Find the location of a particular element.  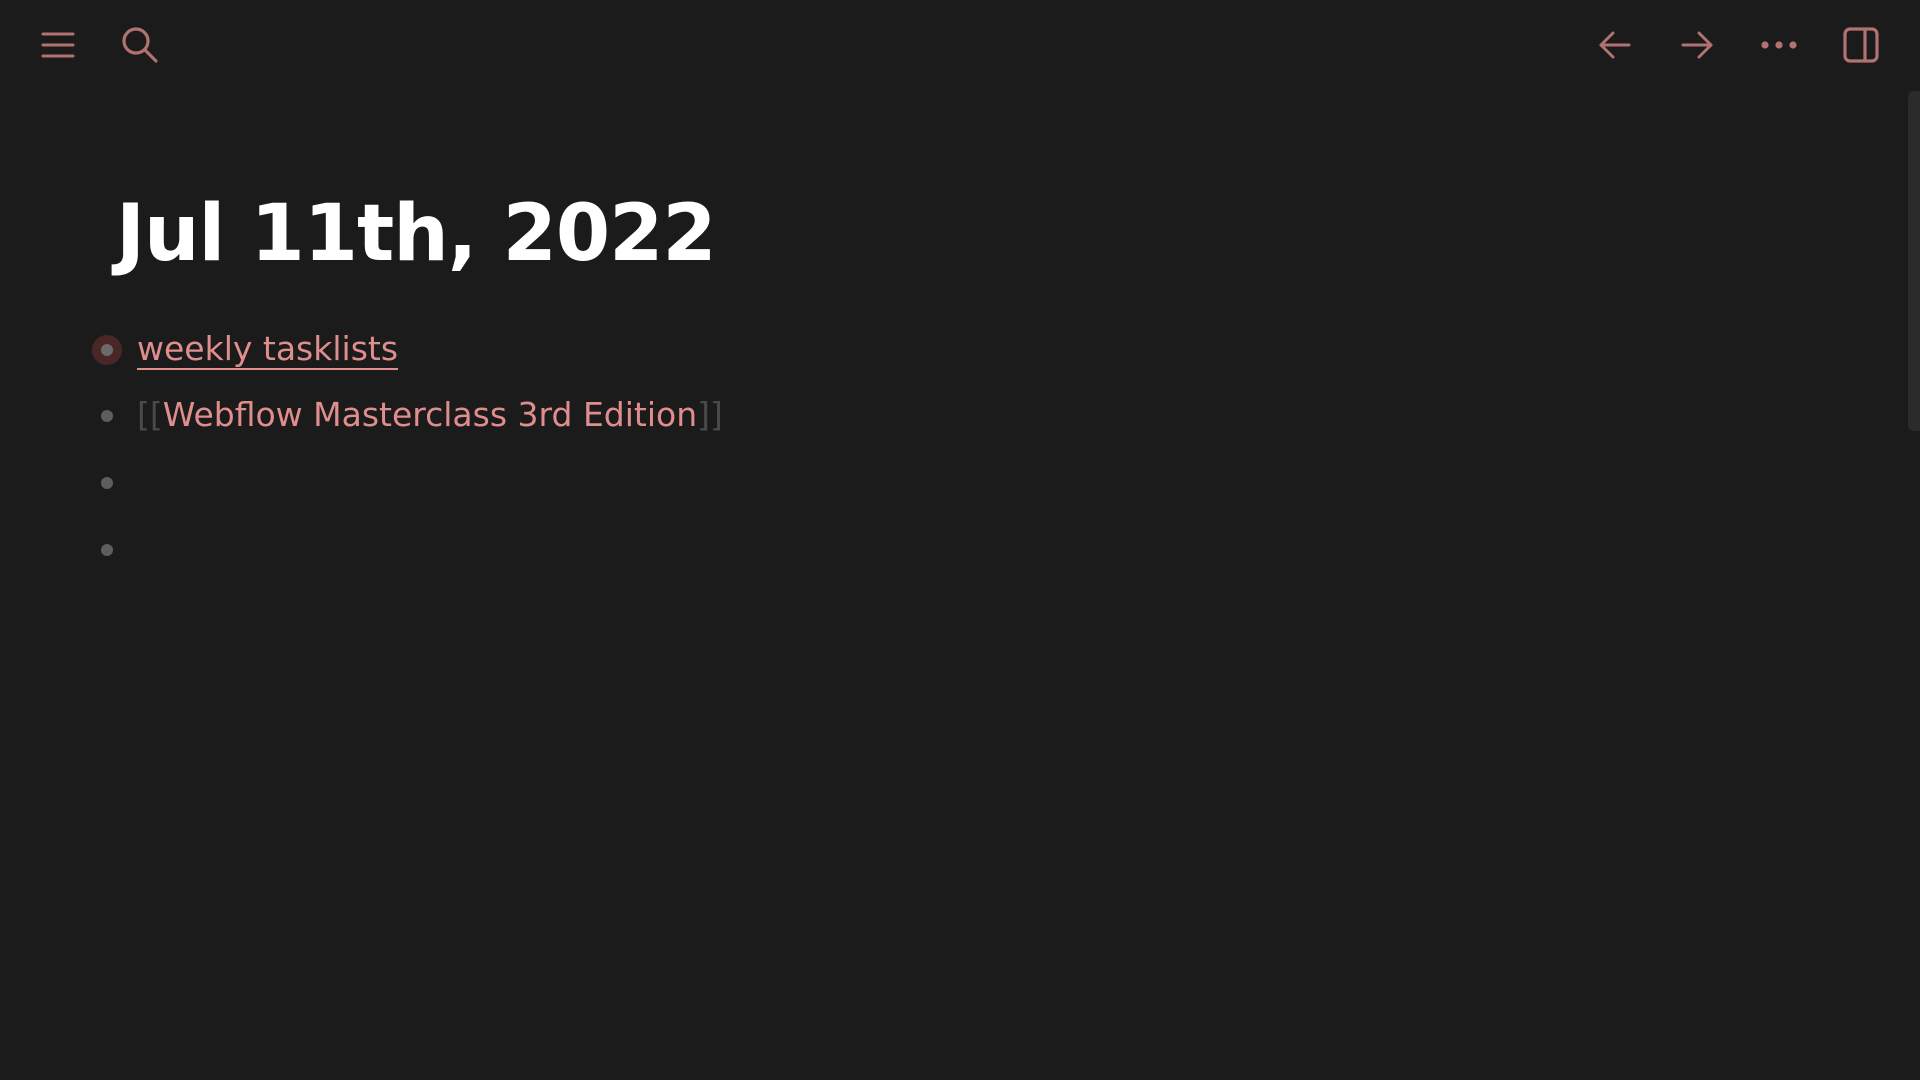

bullet-dot is located at coordinates (107, 350).